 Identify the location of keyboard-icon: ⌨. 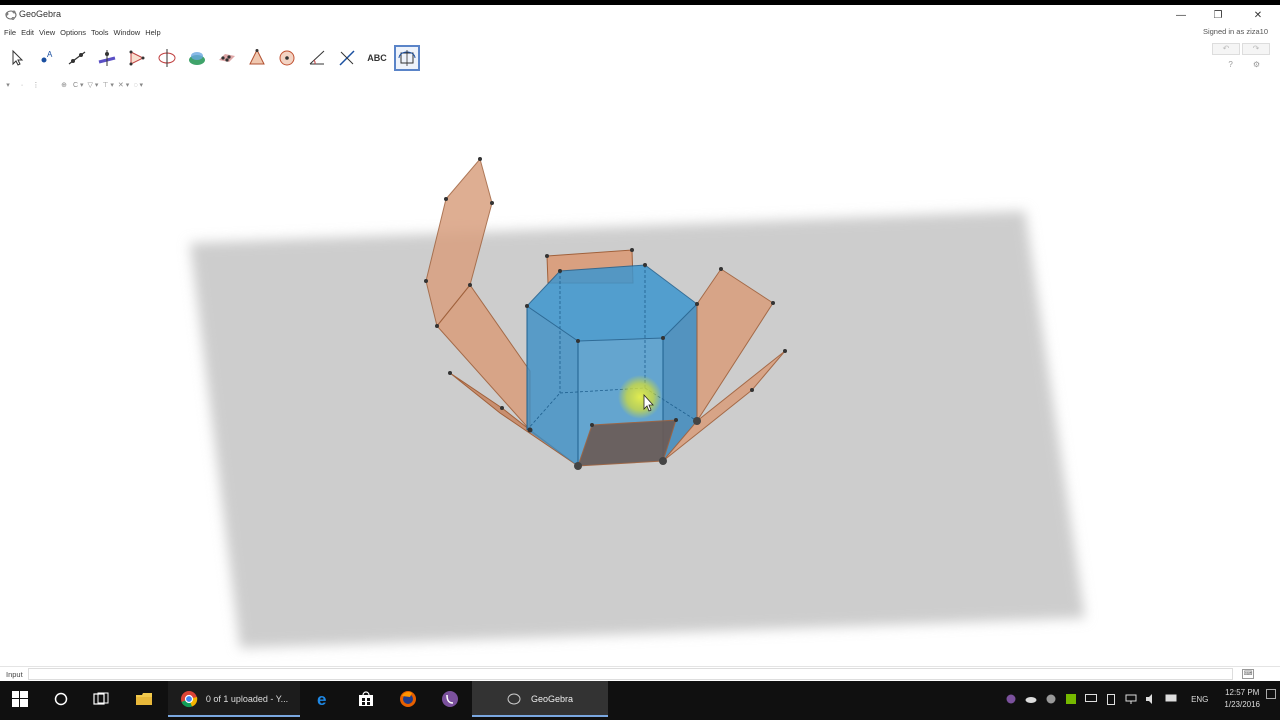
(1248, 674).